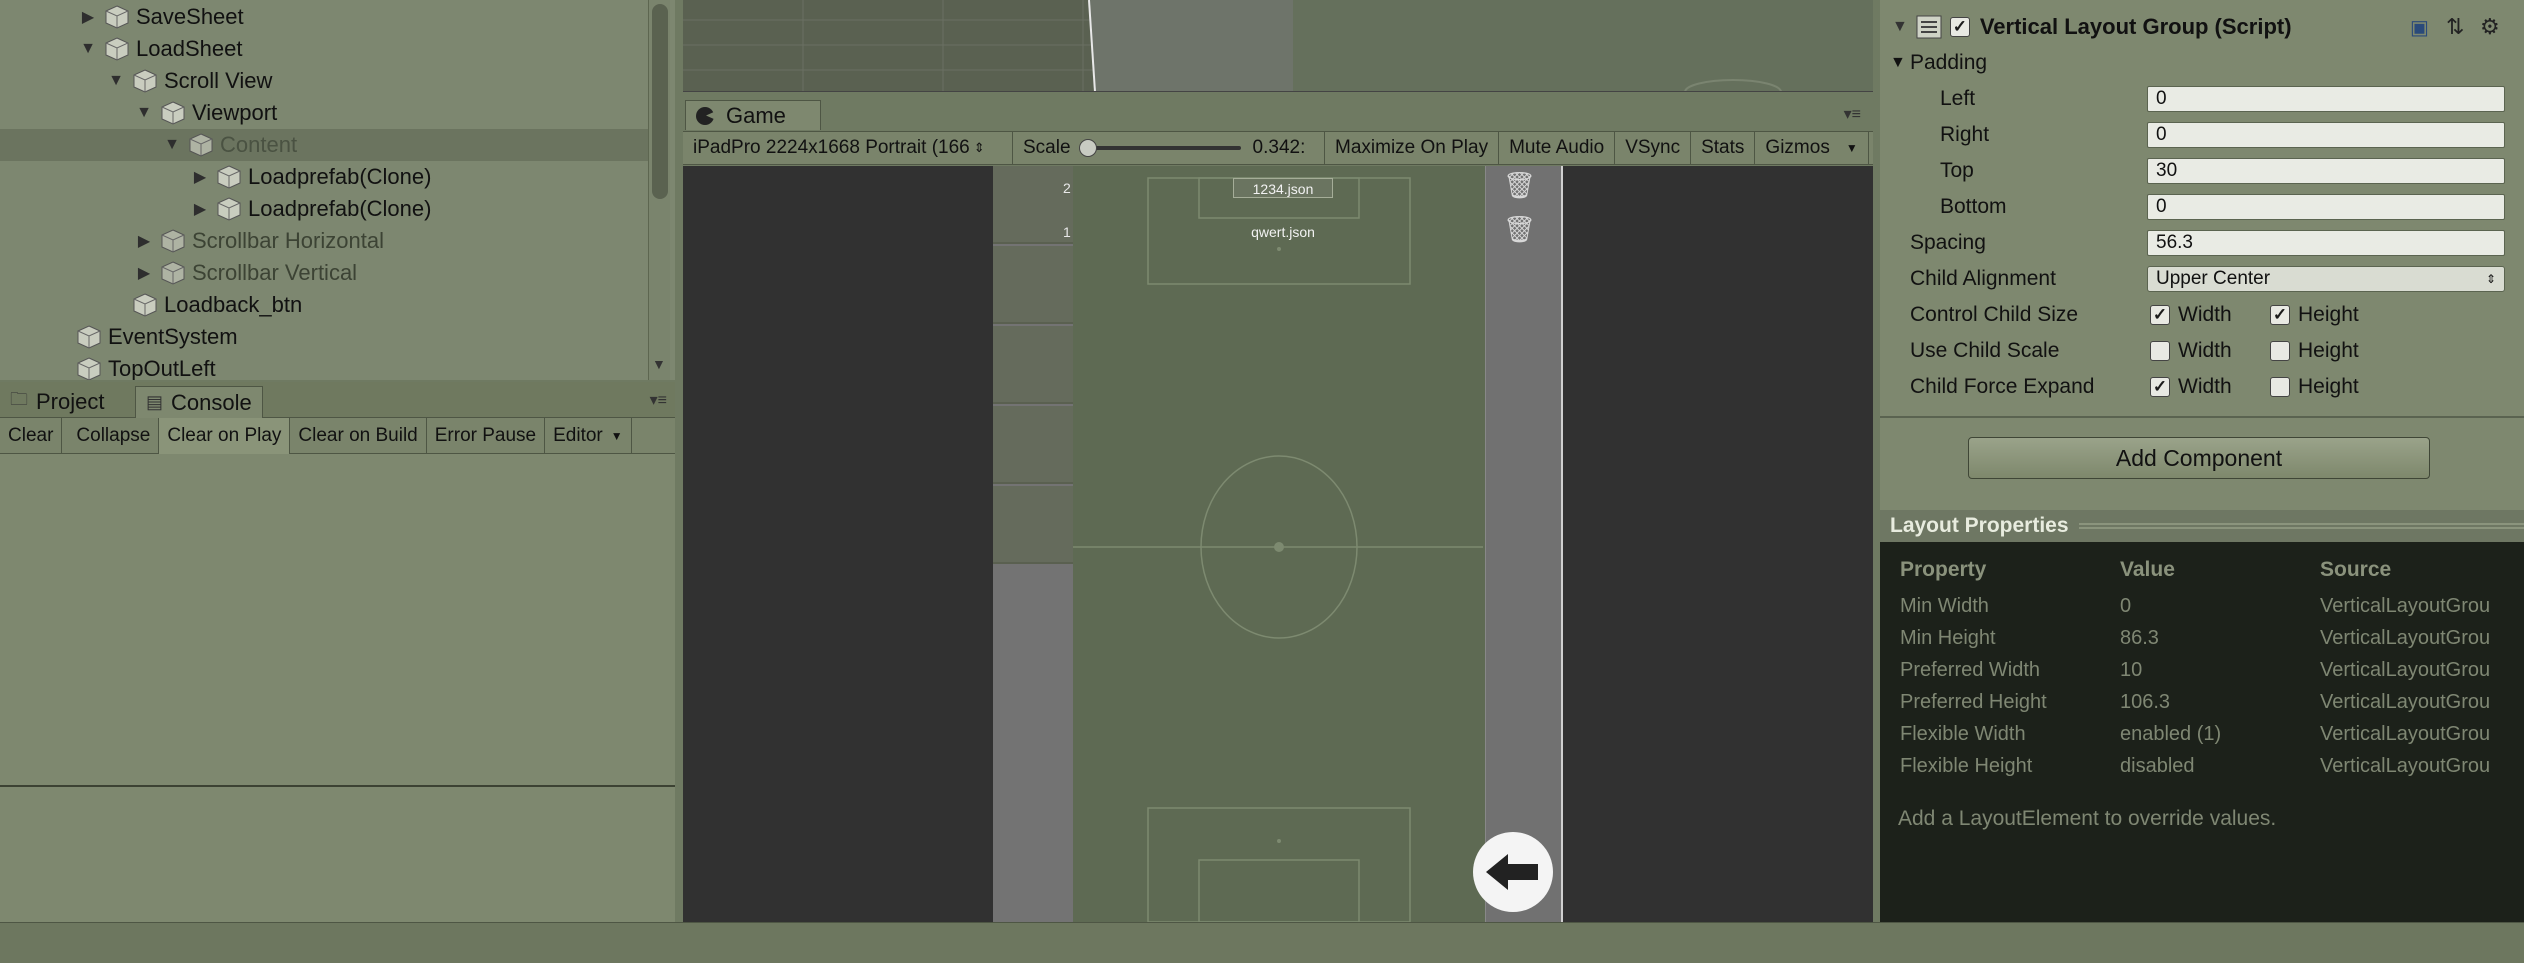  What do you see at coordinates (31, 435) in the screenshot?
I see `clear-button: Clear` at bounding box center [31, 435].